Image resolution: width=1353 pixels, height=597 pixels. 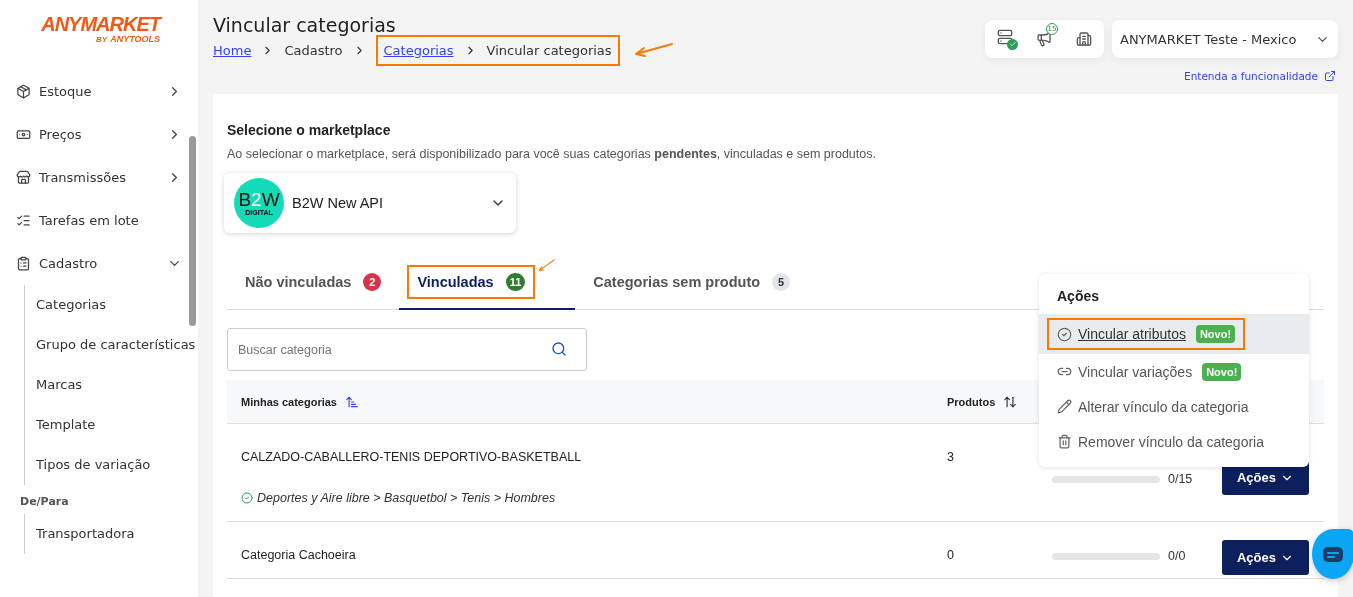 What do you see at coordinates (487, 282) in the screenshot?
I see `tab: Vinculadas 11` at bounding box center [487, 282].